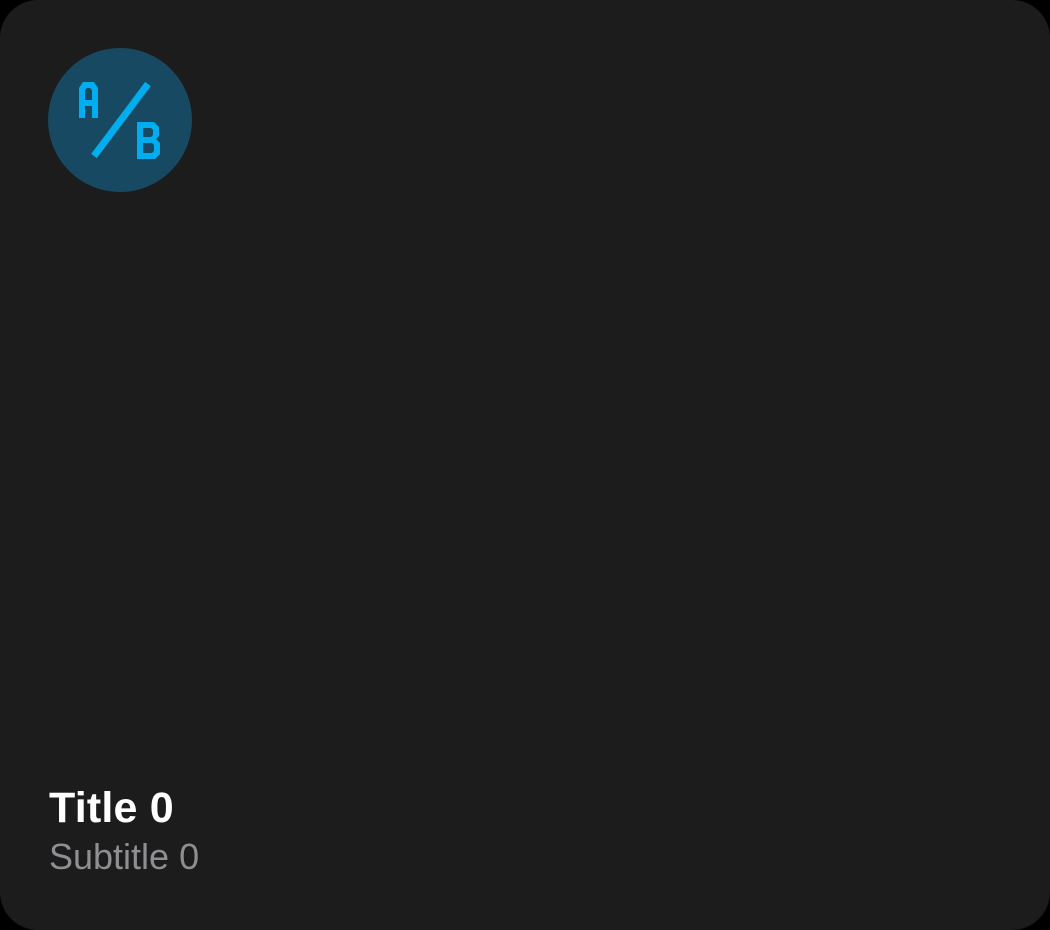 The height and width of the screenshot is (930, 1050). I want to click on card-text: Title 0 Subtitle 0, so click(499, 831).